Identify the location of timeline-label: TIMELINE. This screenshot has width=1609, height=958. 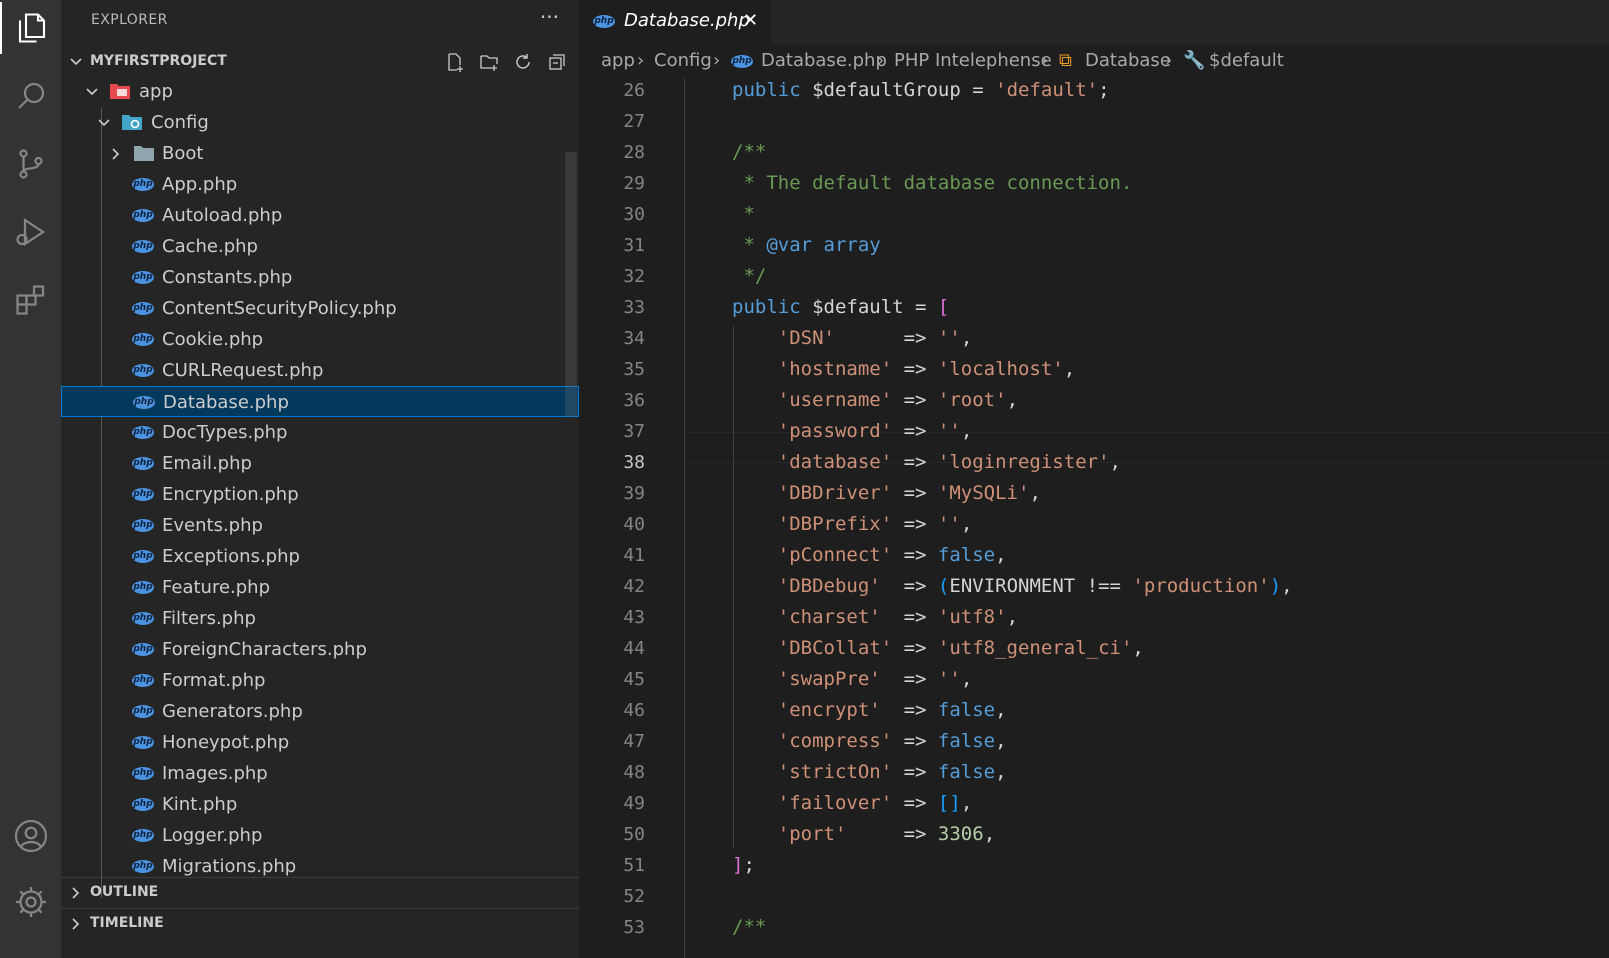
(127, 923).